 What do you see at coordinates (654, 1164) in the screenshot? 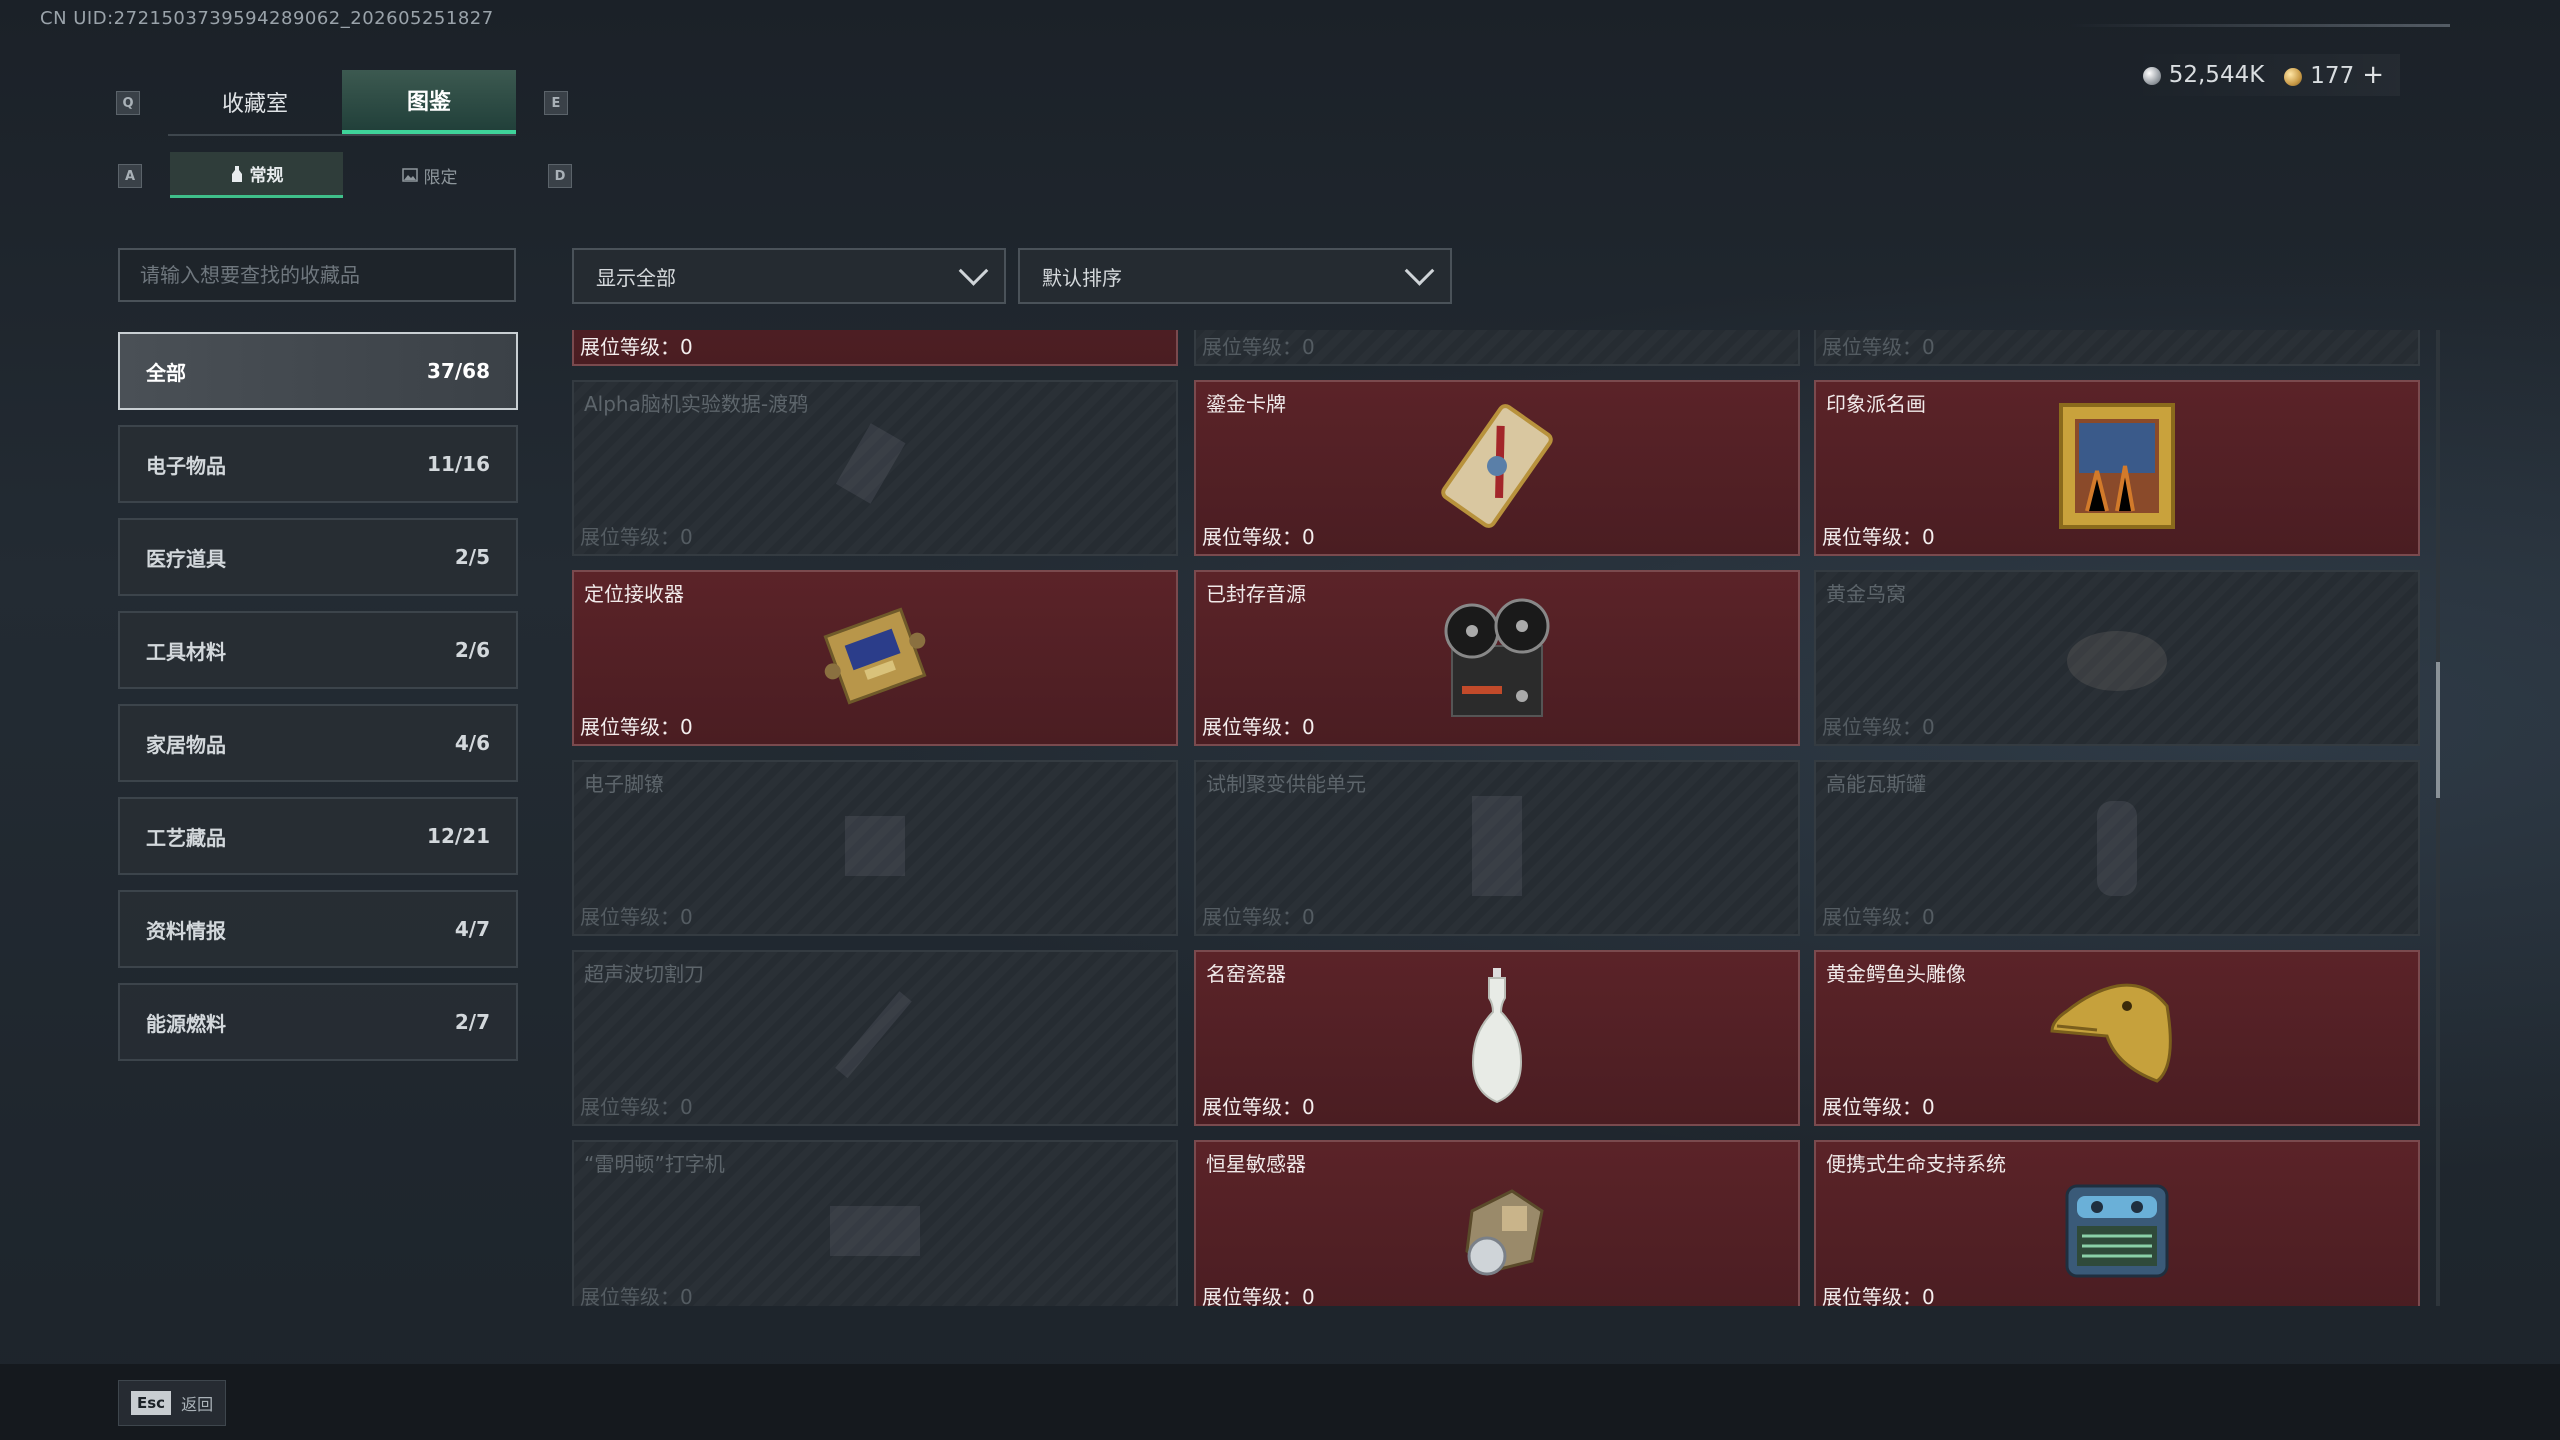
I see `collectible-name: “雷明顿”打字机` at bounding box center [654, 1164].